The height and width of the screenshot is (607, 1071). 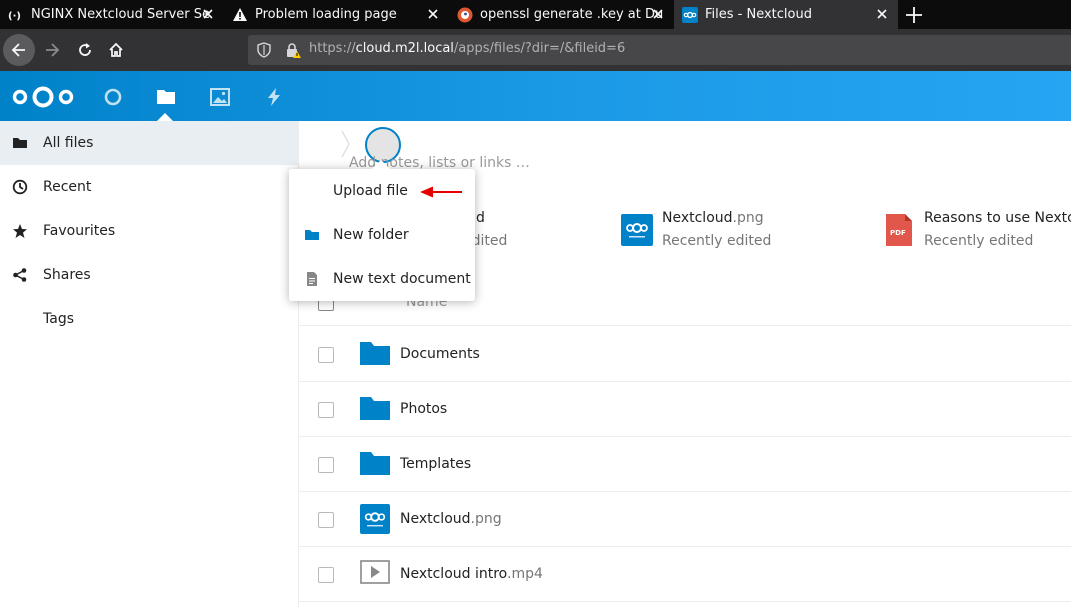 I want to click on browser-tab-files-nextcloud: Files - Nextcloud, so click(x=786, y=14).